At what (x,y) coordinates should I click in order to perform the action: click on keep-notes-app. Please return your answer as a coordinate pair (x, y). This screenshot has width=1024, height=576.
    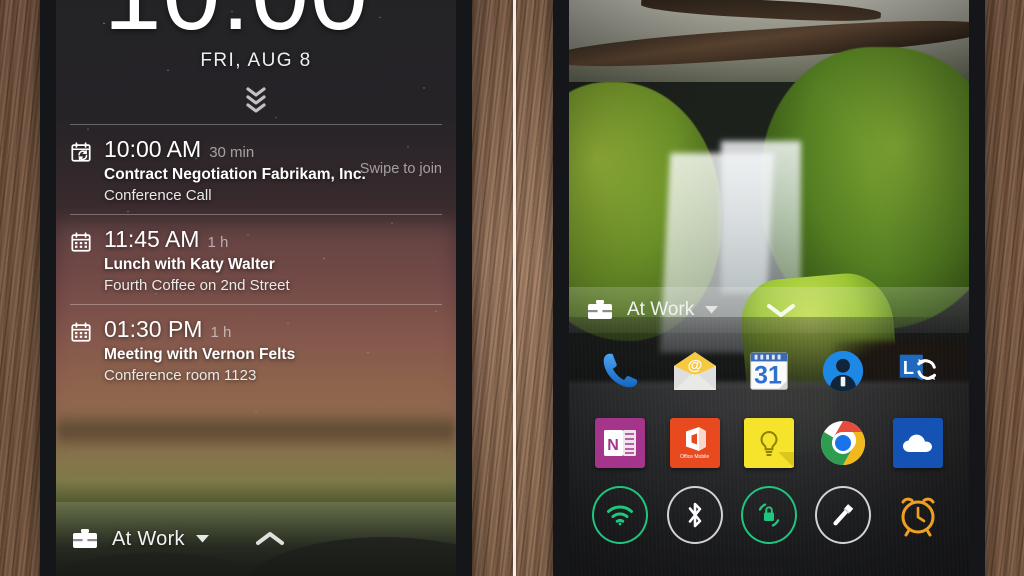
    Looking at the image, I should click on (769, 443).